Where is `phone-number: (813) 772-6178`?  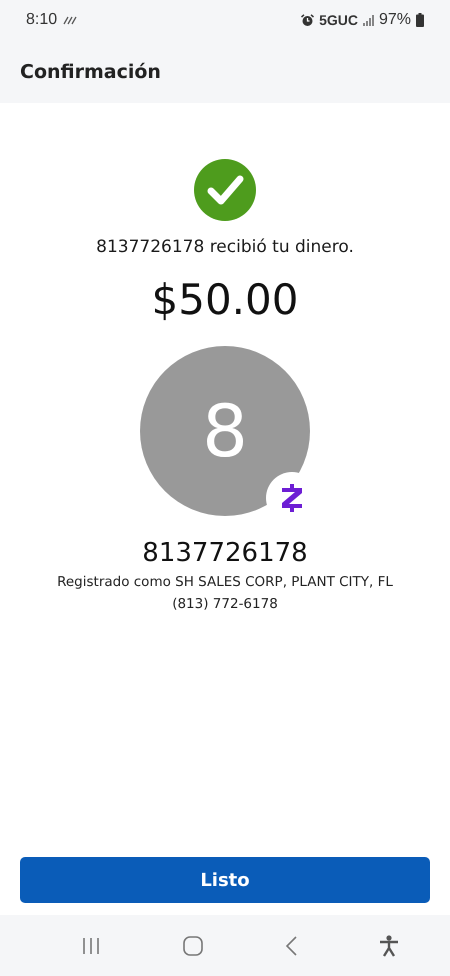 phone-number: (813) 772-6178 is located at coordinates (225, 604).